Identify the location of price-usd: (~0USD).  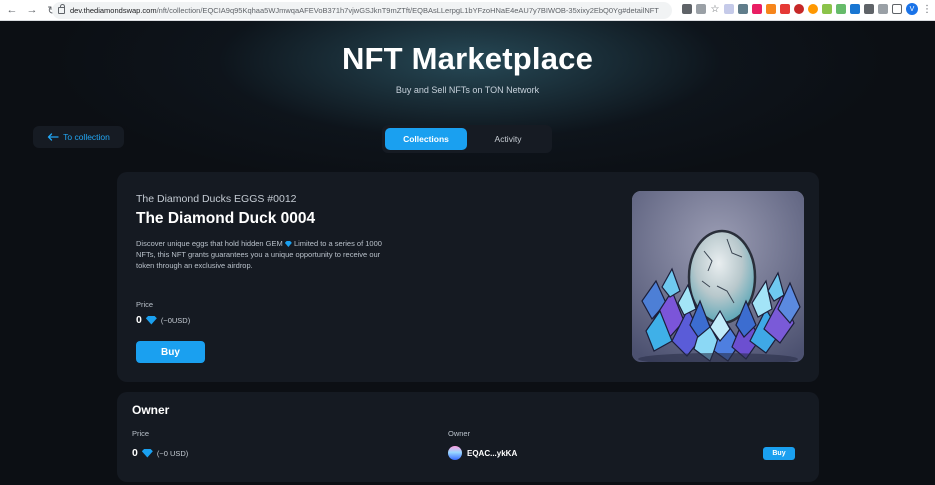
(175, 320).